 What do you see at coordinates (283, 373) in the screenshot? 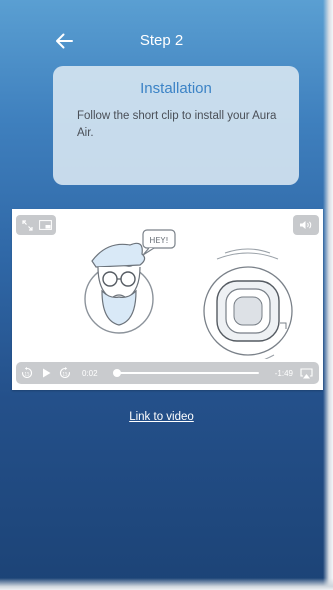
I see `remaining-time: -1:49` at bounding box center [283, 373].